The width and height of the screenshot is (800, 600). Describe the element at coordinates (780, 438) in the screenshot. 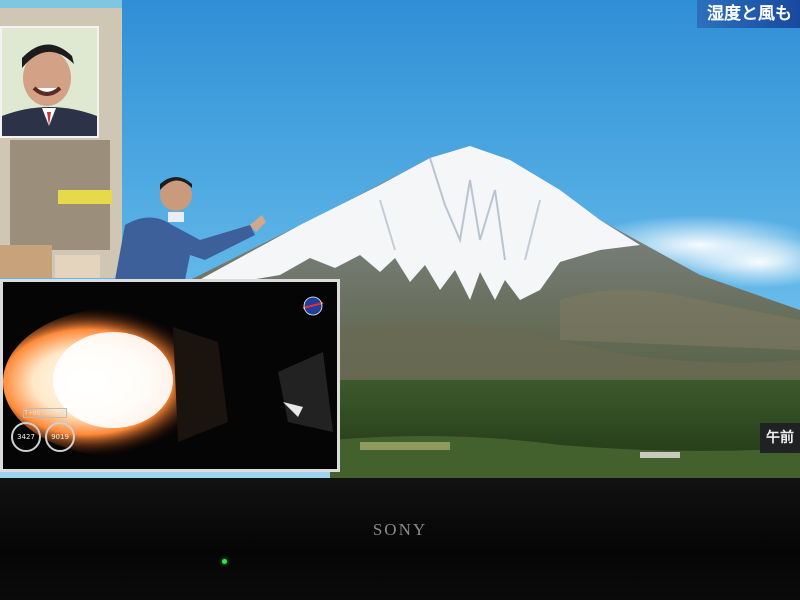

I see `time-tag: 午前` at that location.